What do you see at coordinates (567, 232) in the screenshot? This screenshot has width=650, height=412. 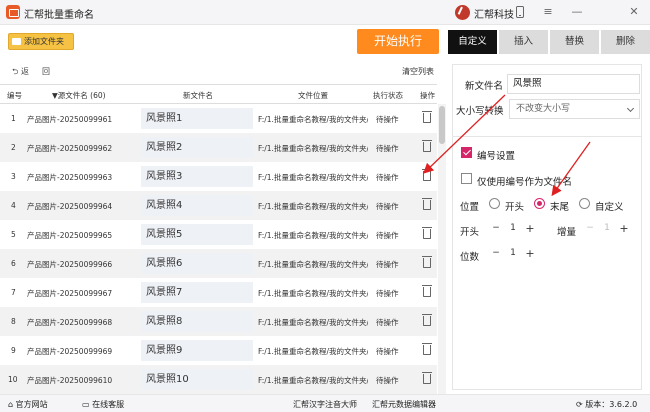 I see `increment-label: 增量` at bounding box center [567, 232].